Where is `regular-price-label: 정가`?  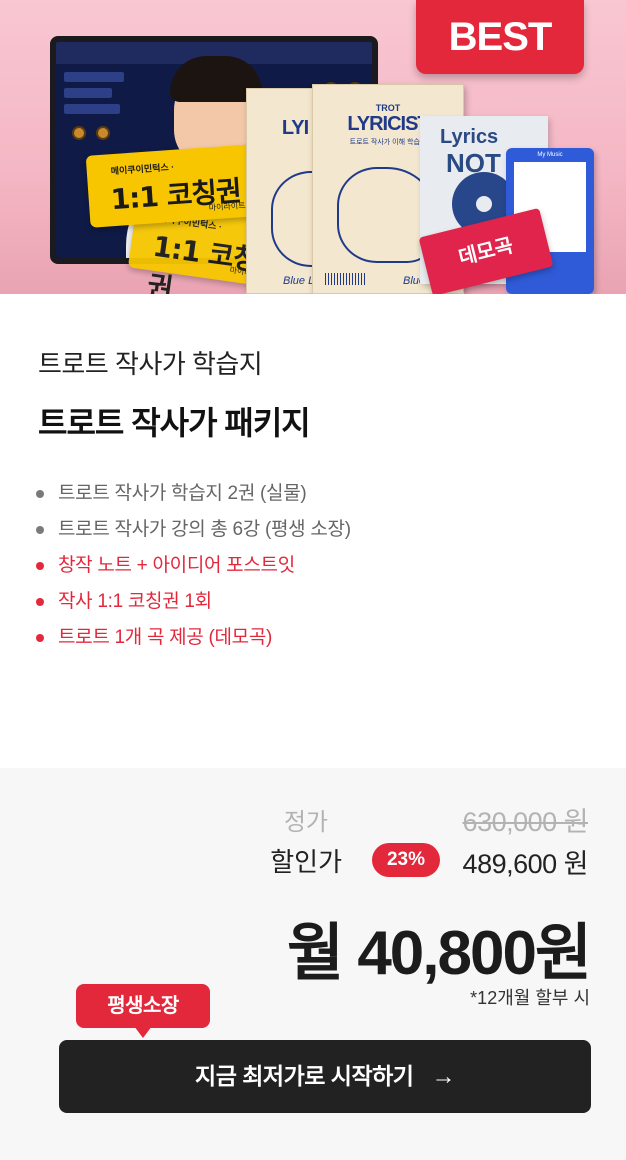
regular-price-label: 정가 is located at coordinates (305, 822).